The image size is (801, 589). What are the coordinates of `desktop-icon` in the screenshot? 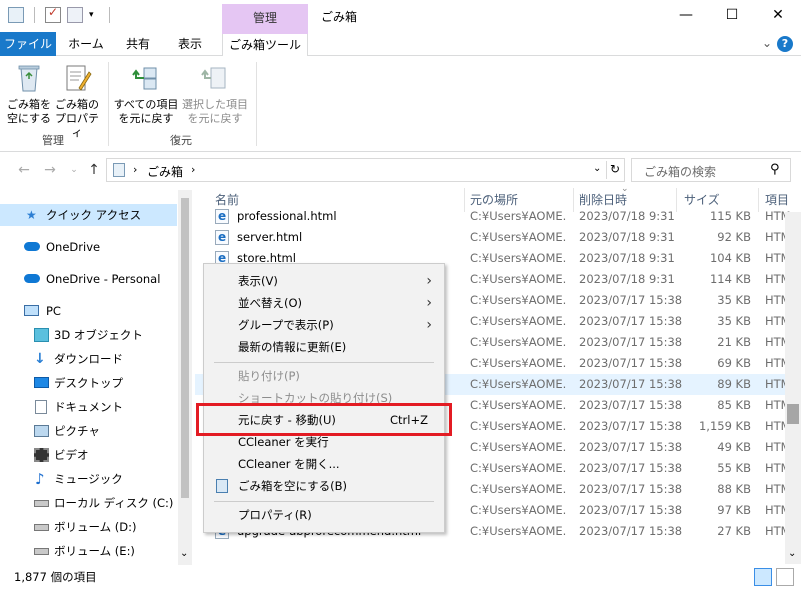 It's located at (41, 382).